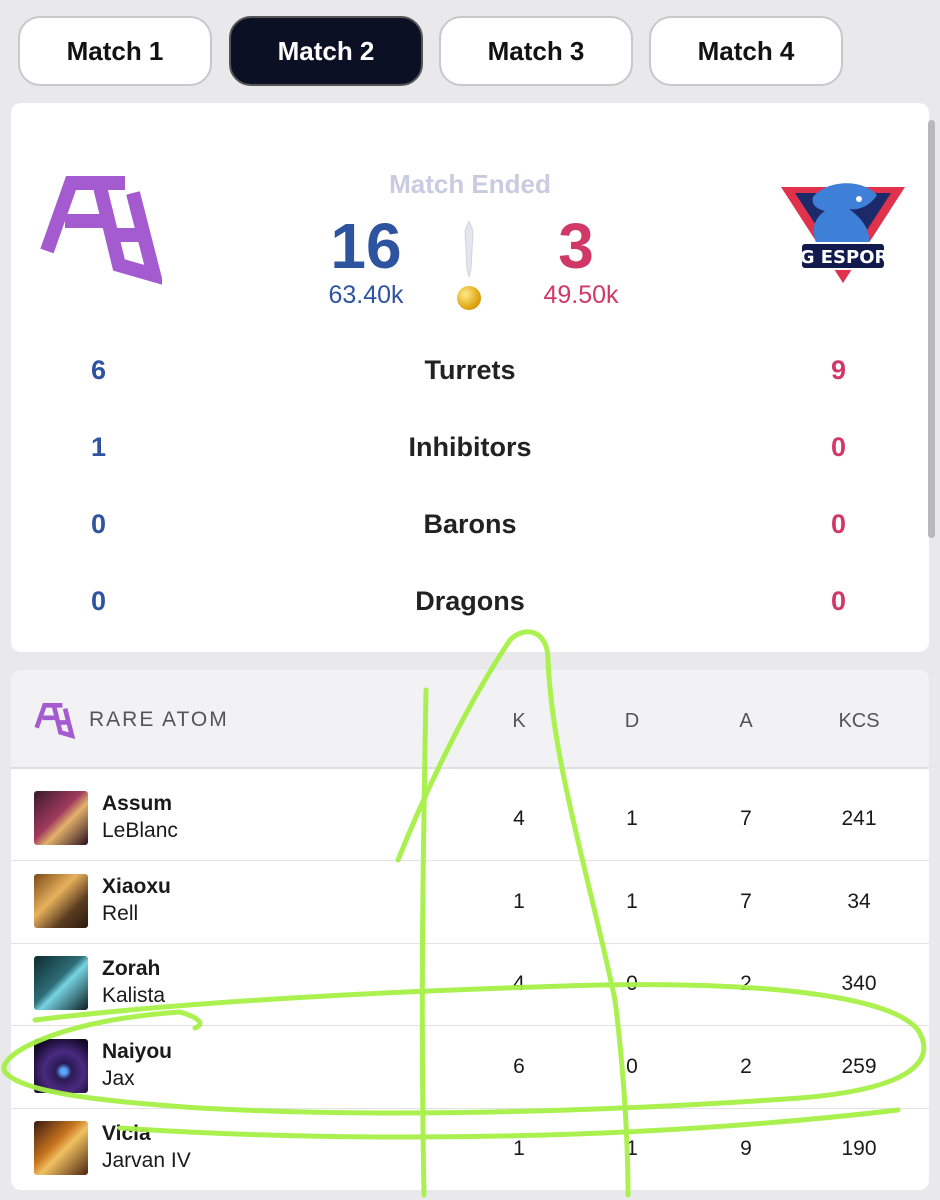  What do you see at coordinates (131, 968) in the screenshot?
I see `player-name: Zorah` at bounding box center [131, 968].